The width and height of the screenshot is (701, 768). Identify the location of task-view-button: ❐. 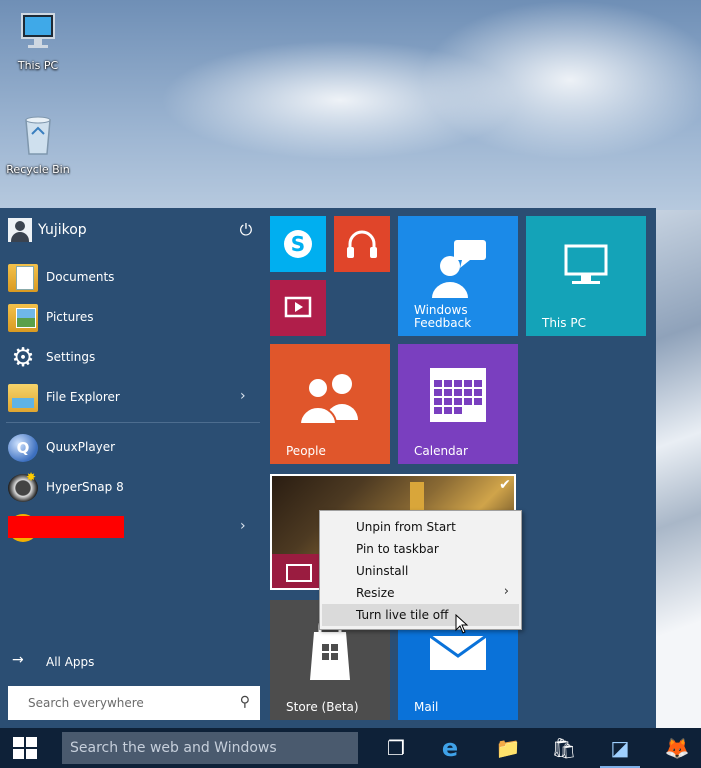
(396, 748).